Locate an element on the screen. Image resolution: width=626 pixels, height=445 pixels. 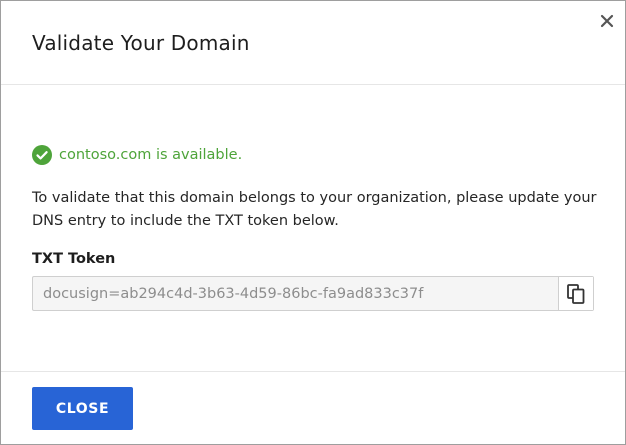
close-button: CLOSE is located at coordinates (82, 408).